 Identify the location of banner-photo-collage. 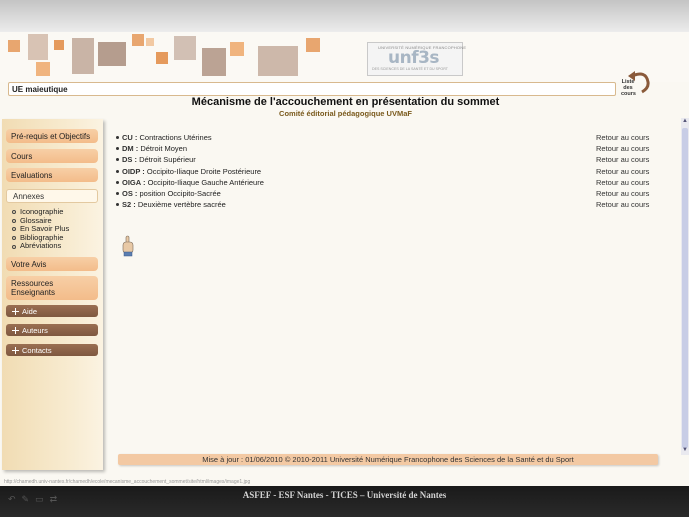
(166, 57).